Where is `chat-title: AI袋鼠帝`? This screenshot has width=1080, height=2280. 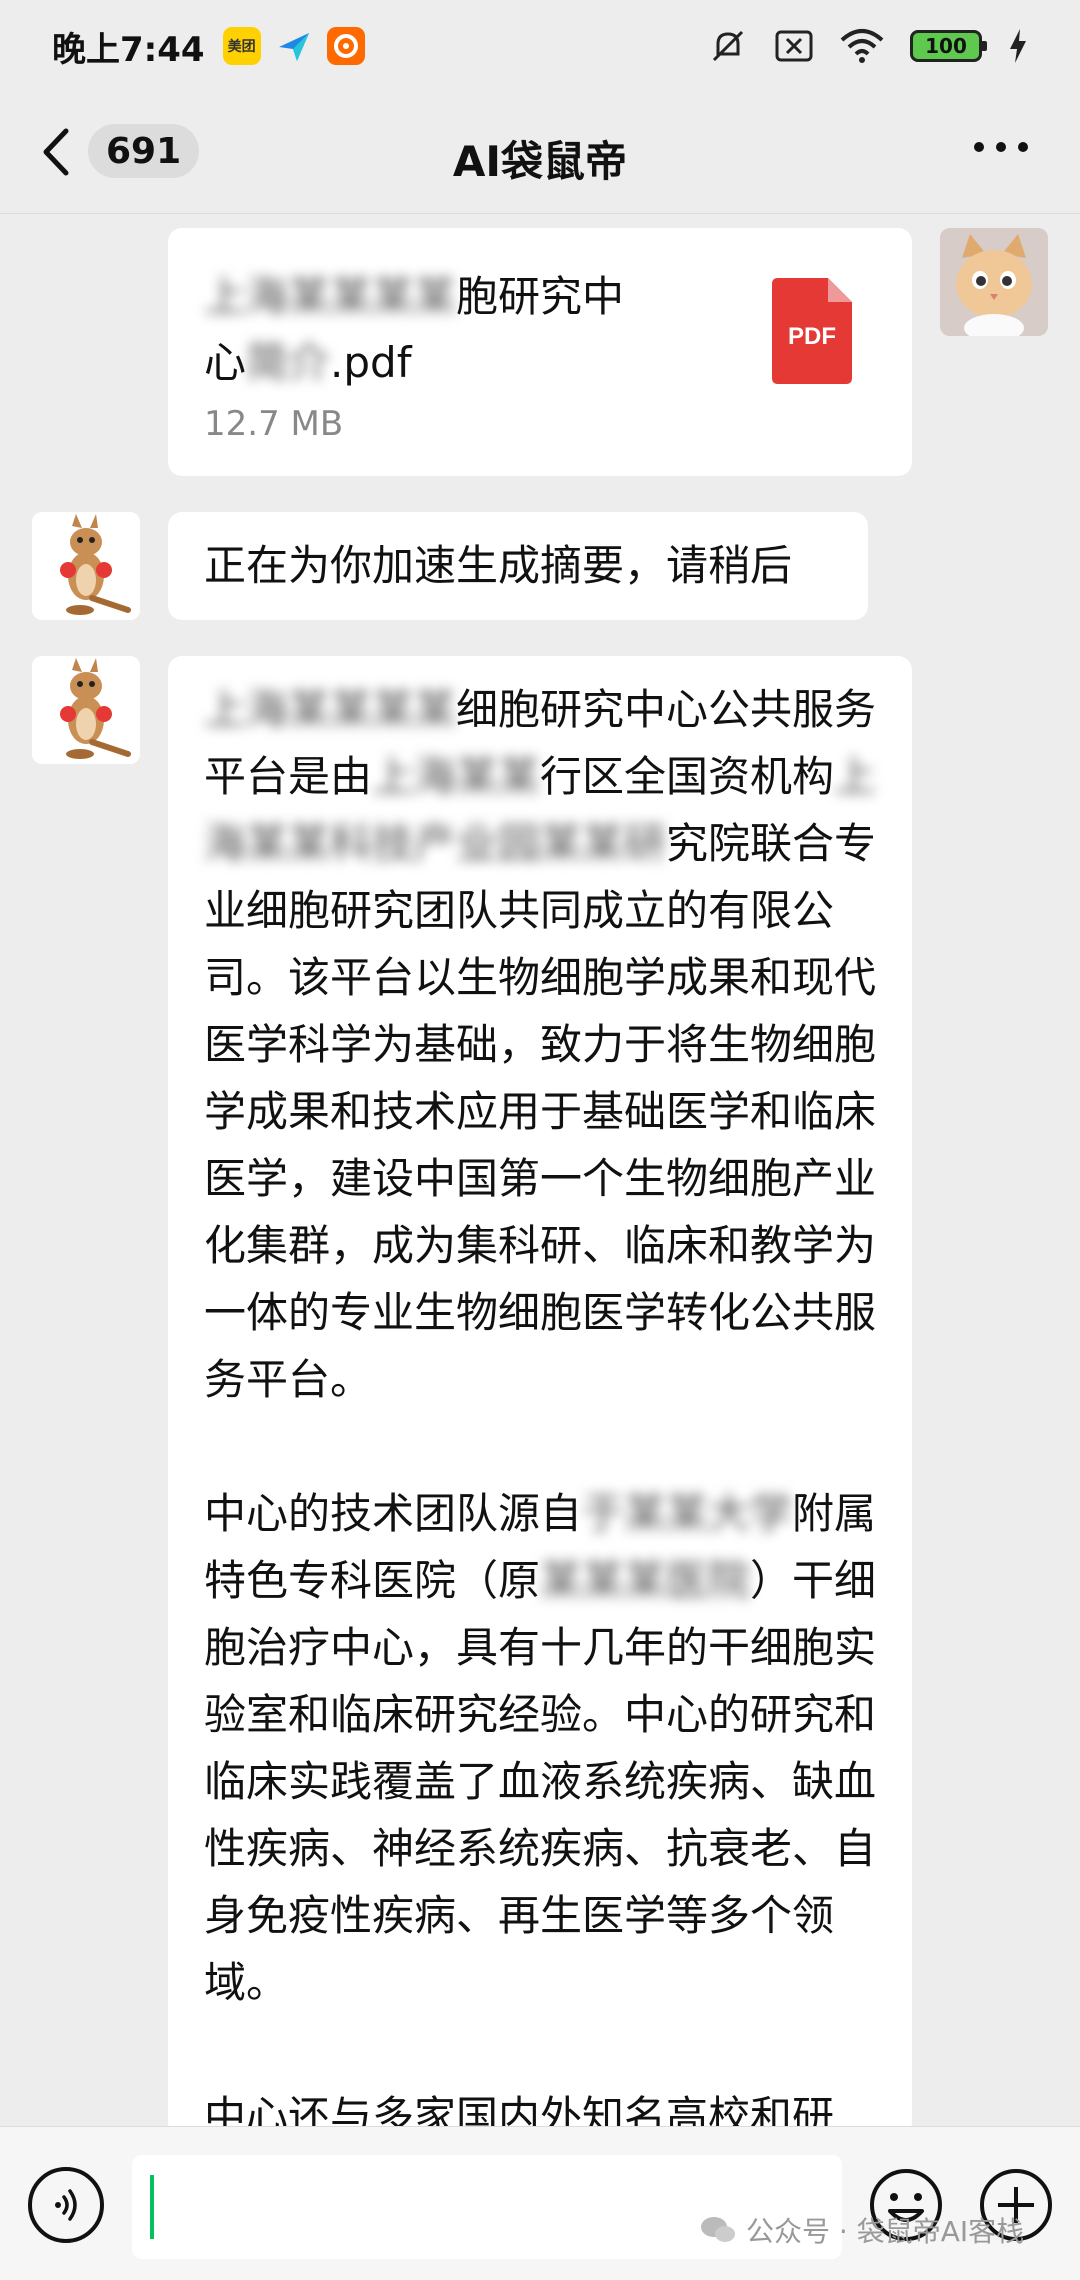
chat-title: AI袋鼠帝 is located at coordinates (540, 161).